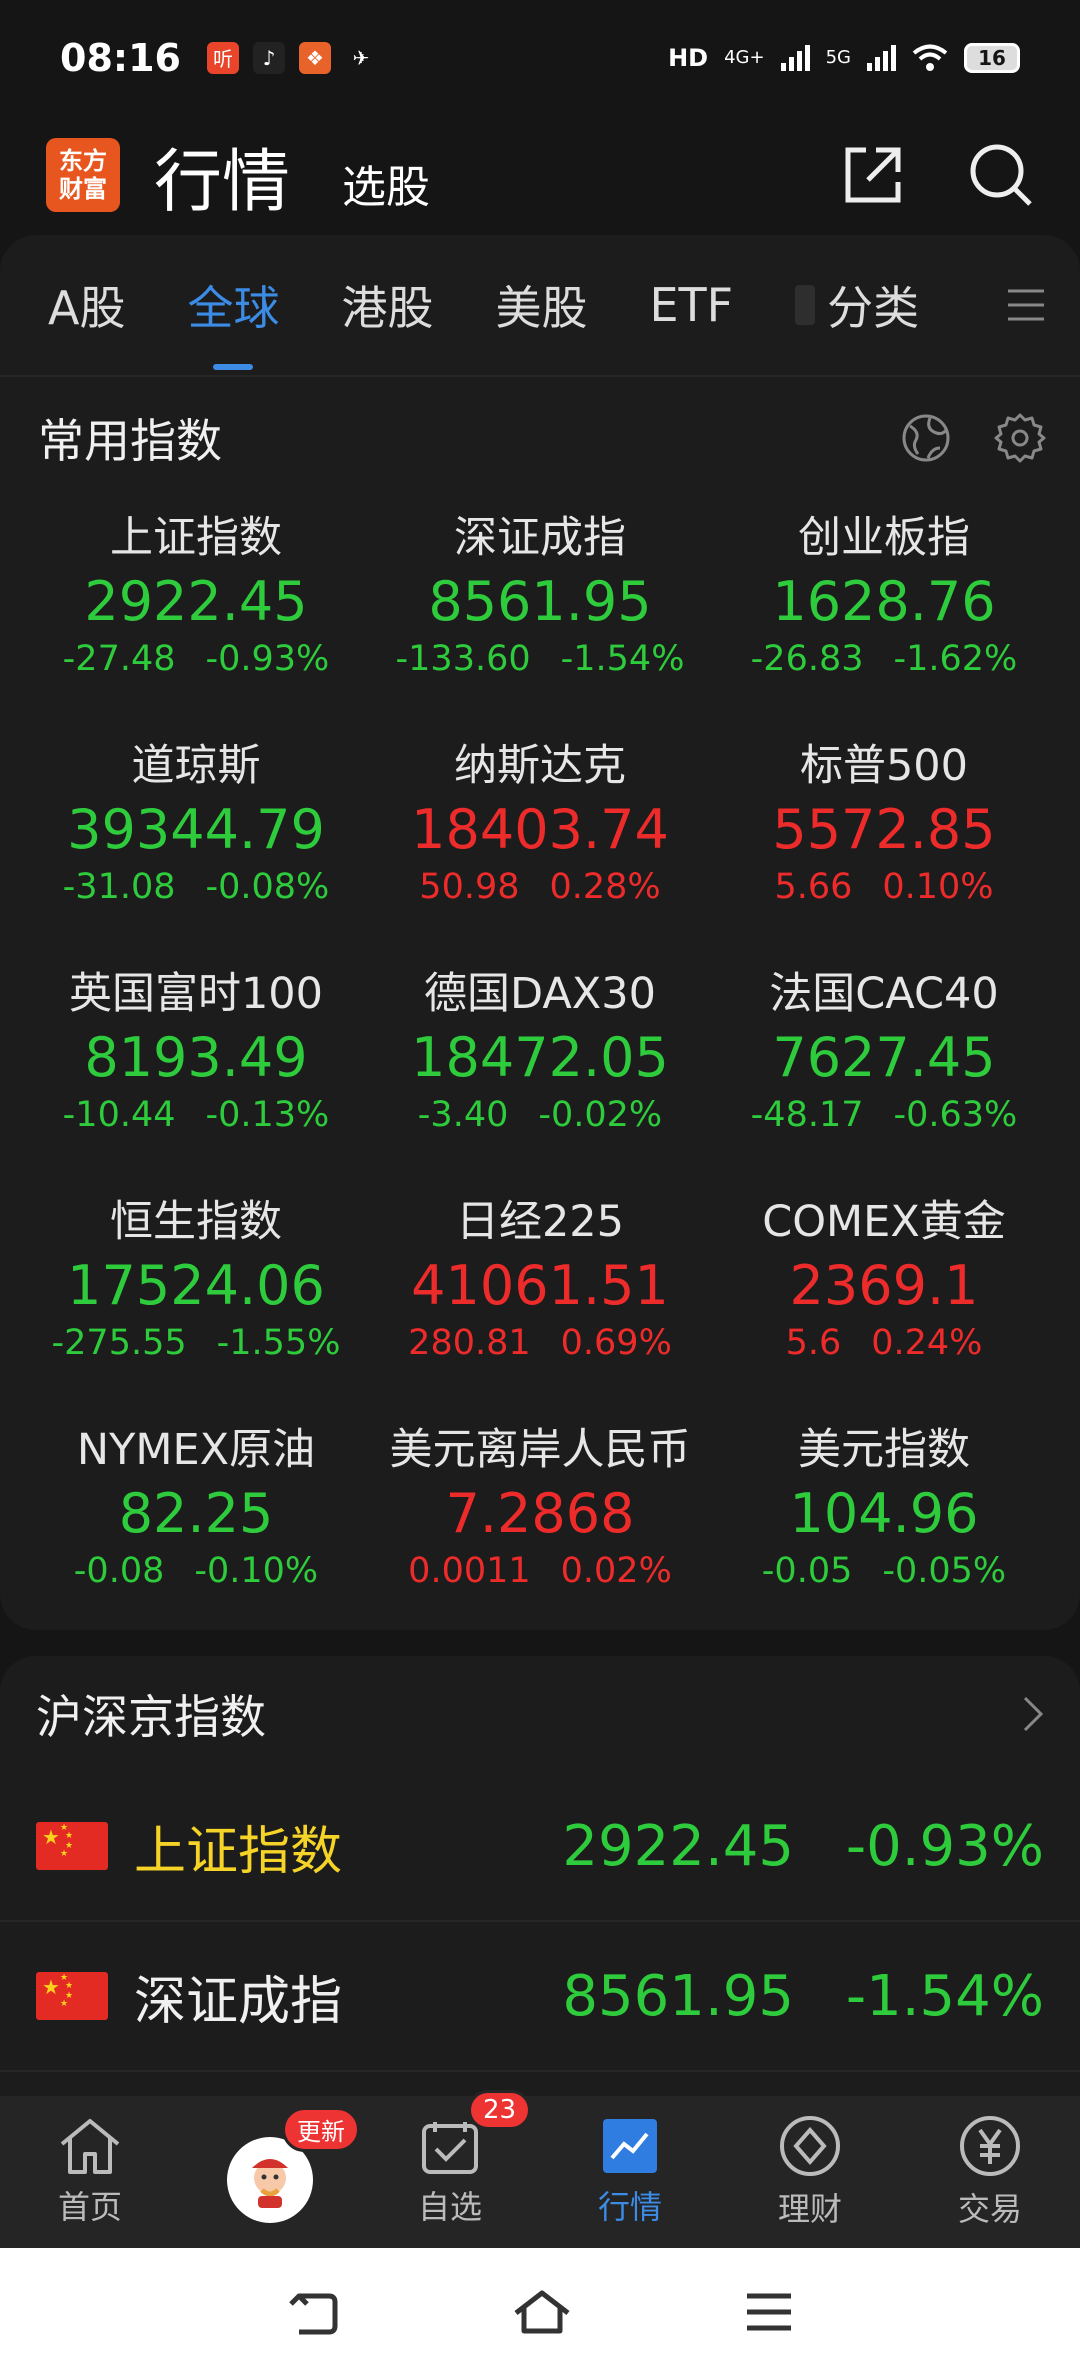 Image resolution: width=1080 pixels, height=2376 pixels. Describe the element at coordinates (540, 887) in the screenshot. I see `index-change-row: 50.98 0.28%` at that location.